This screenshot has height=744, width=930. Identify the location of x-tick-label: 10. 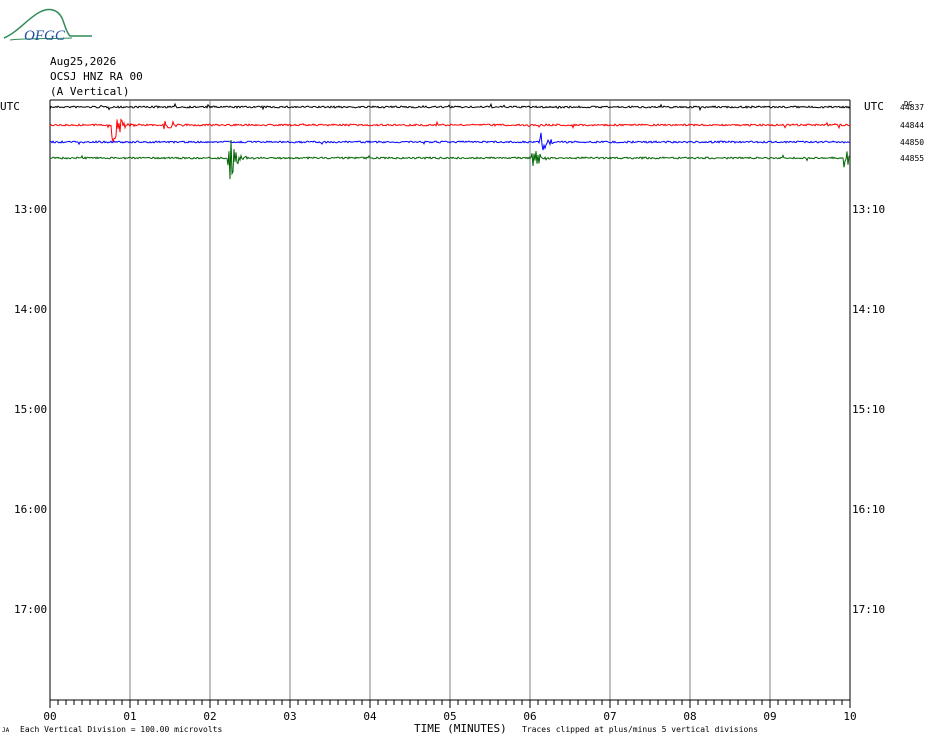
(849, 716).